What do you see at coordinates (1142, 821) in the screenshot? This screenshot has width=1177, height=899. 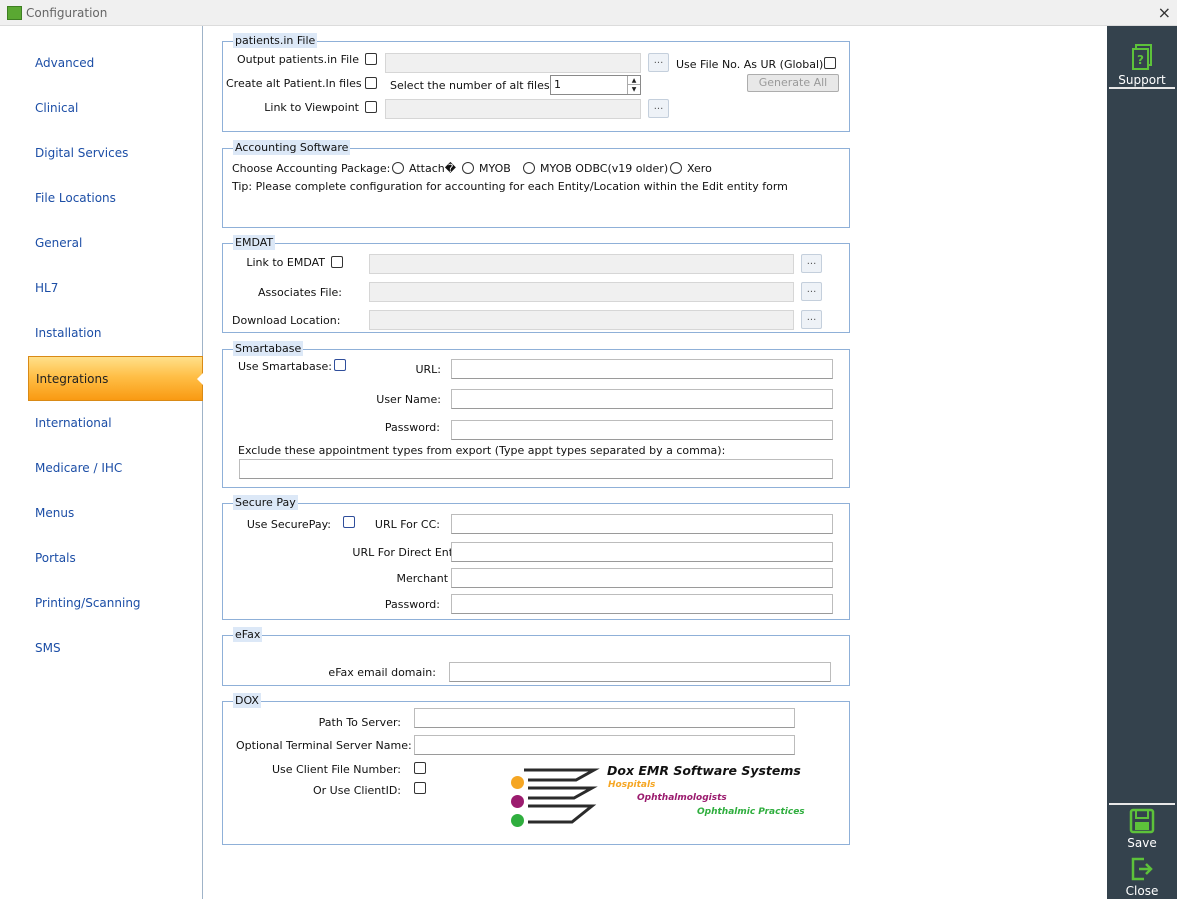 I see `save-icon` at bounding box center [1142, 821].